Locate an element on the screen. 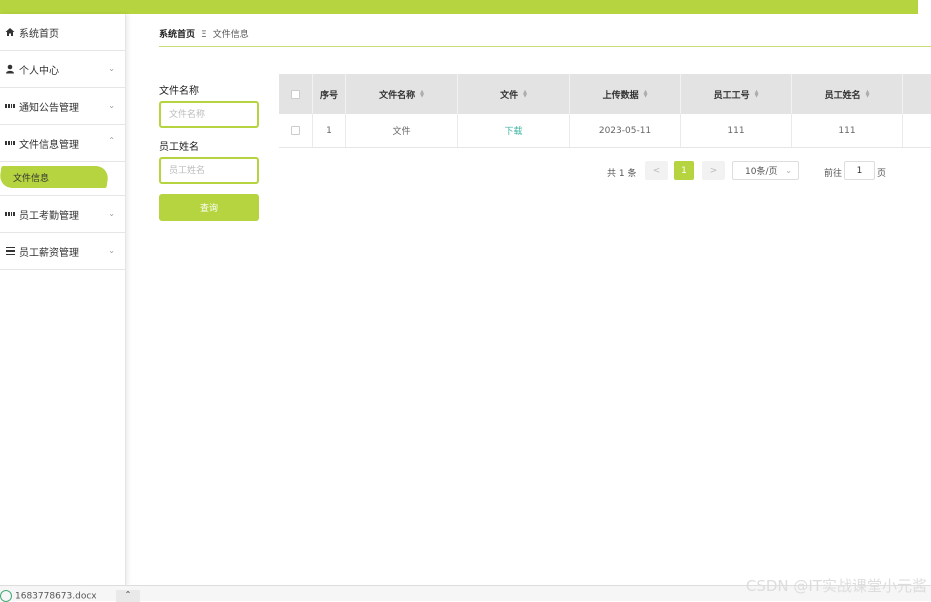 The height and width of the screenshot is (602, 931). goto-label: 前往 is located at coordinates (833, 174).